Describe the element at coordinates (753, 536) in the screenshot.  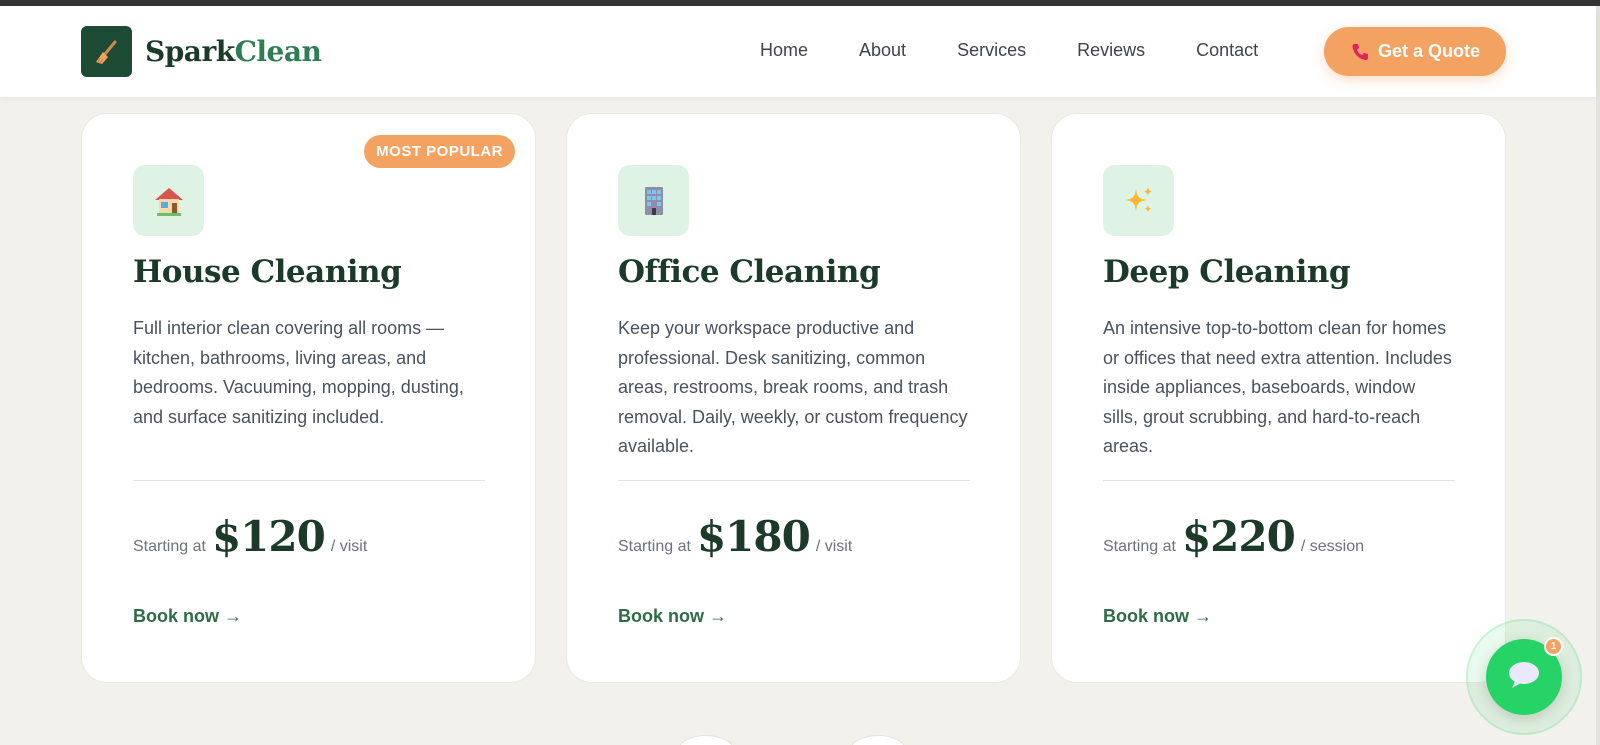
I see `price-value: $180` at that location.